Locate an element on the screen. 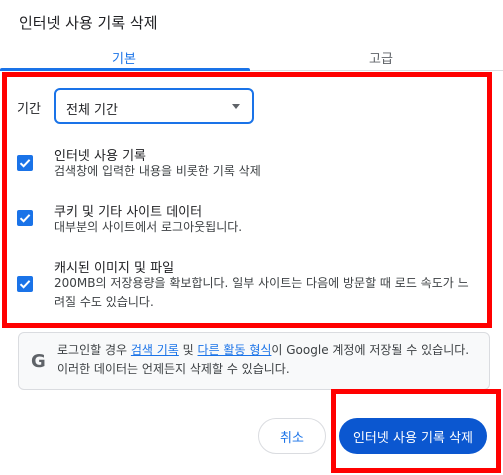 This screenshot has width=503, height=475. other-activity-link: 다른 활동 형식 is located at coordinates (235, 350).